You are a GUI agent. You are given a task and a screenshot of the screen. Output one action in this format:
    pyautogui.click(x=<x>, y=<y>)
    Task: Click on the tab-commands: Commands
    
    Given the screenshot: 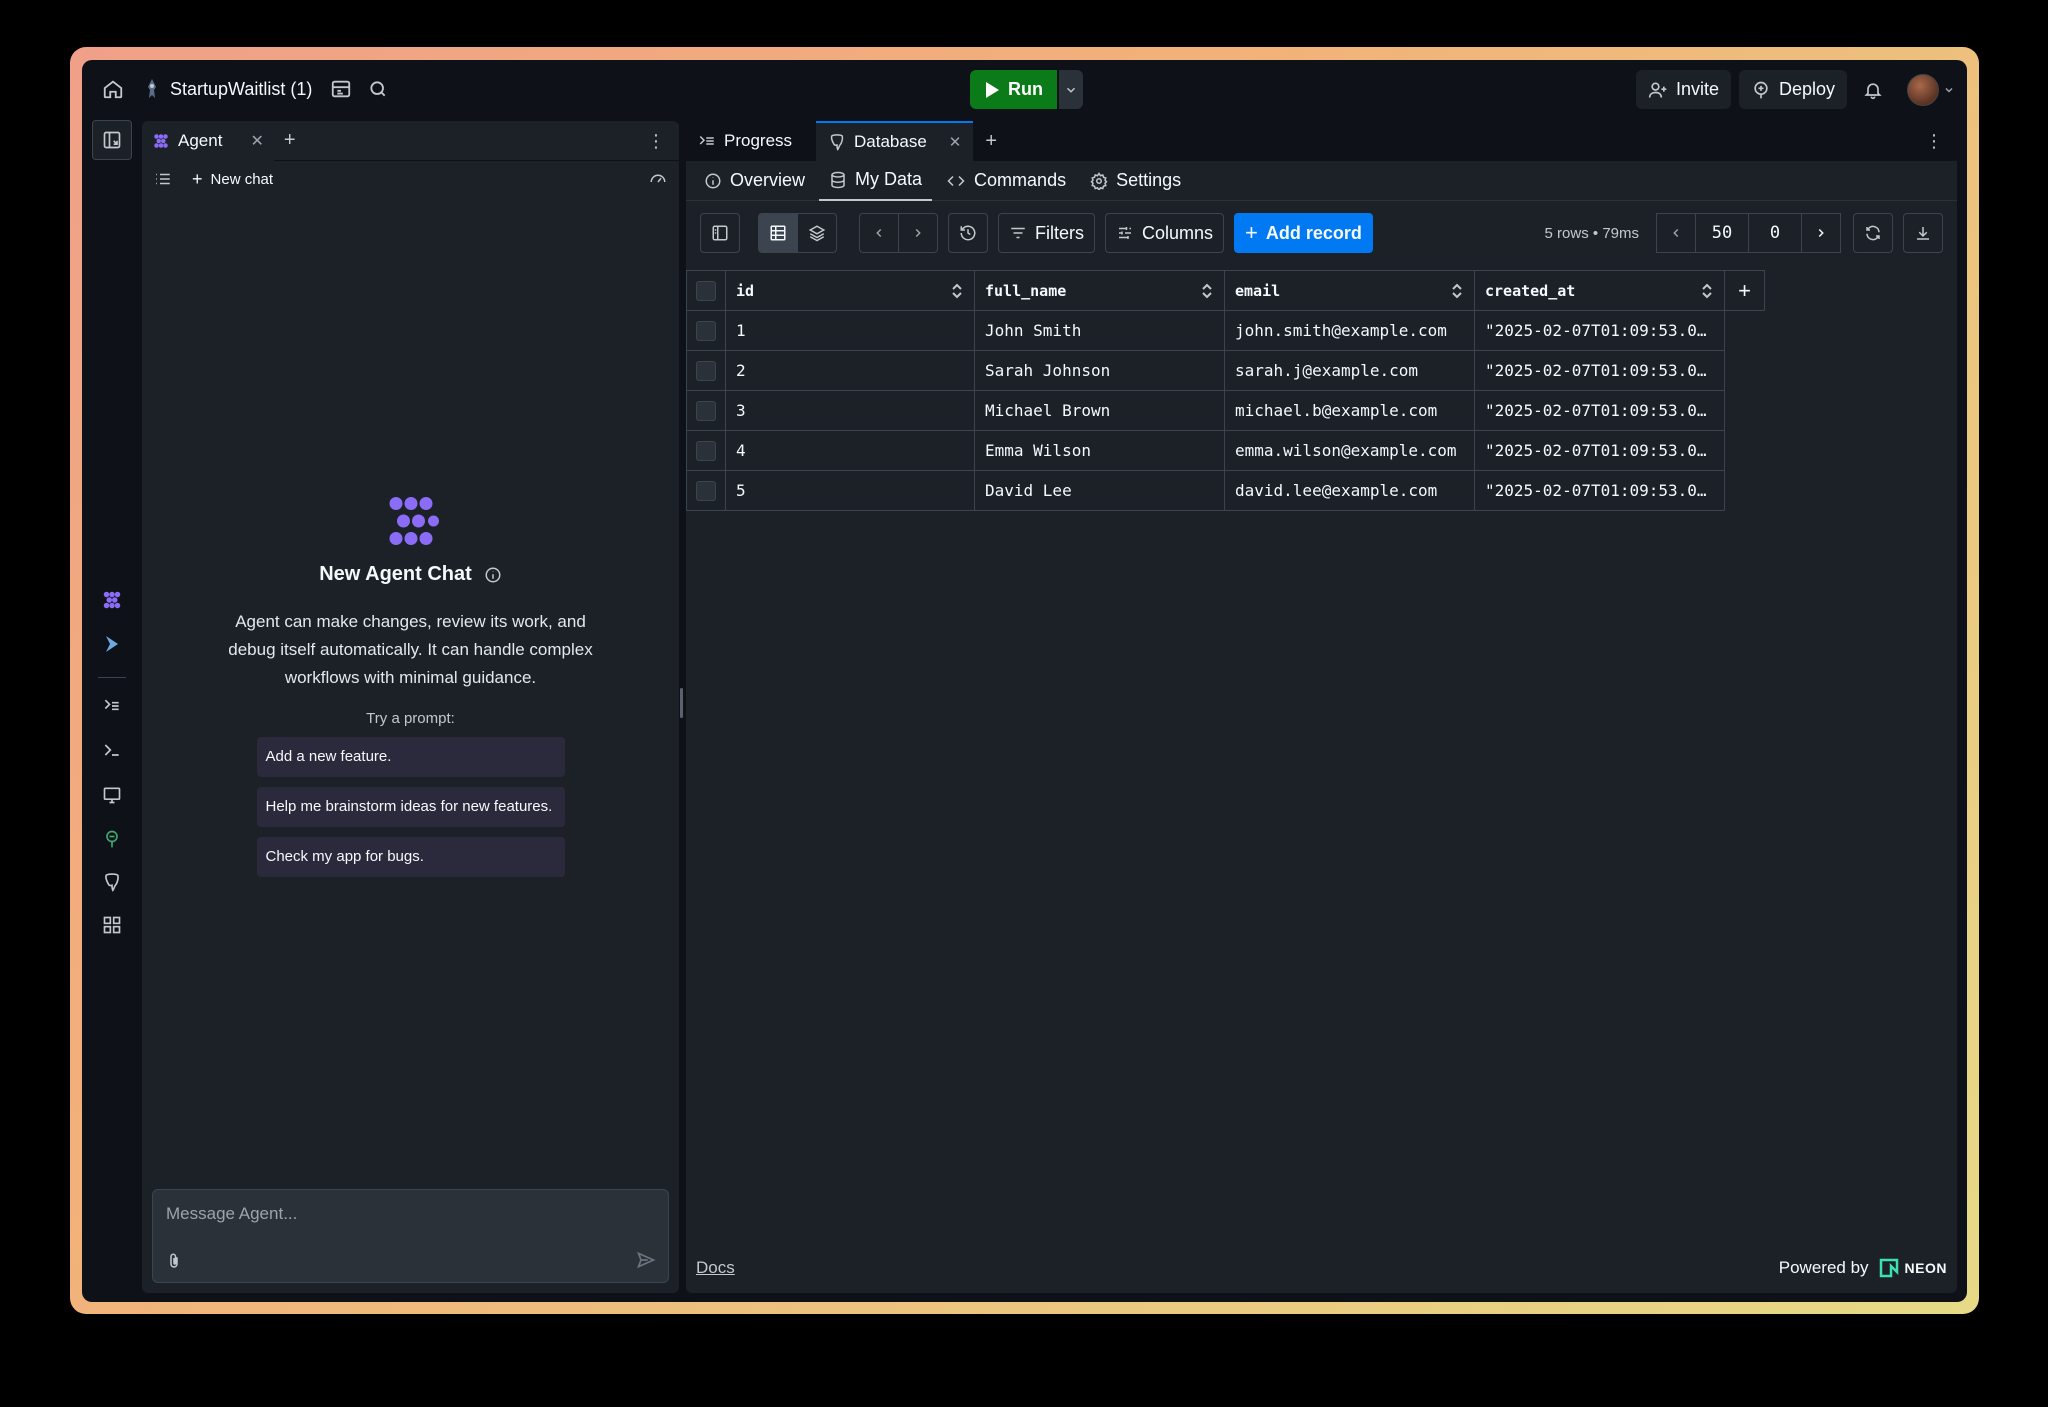 What is the action you would take?
    pyautogui.click(x=1006, y=181)
    